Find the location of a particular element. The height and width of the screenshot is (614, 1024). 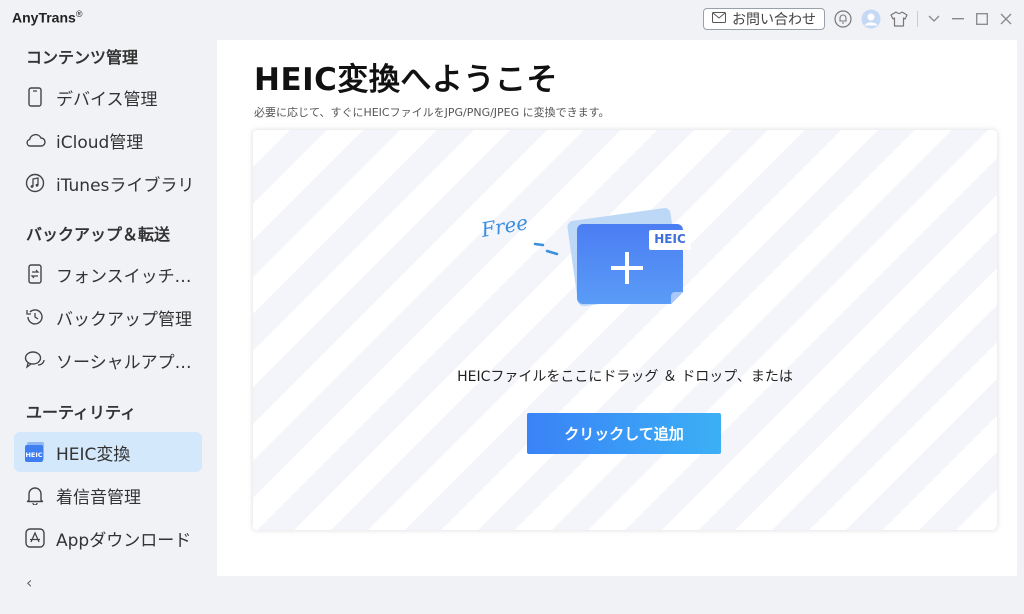

sidebar-item-phone-switcher: フォンスイッチャー is located at coordinates (108, 274).